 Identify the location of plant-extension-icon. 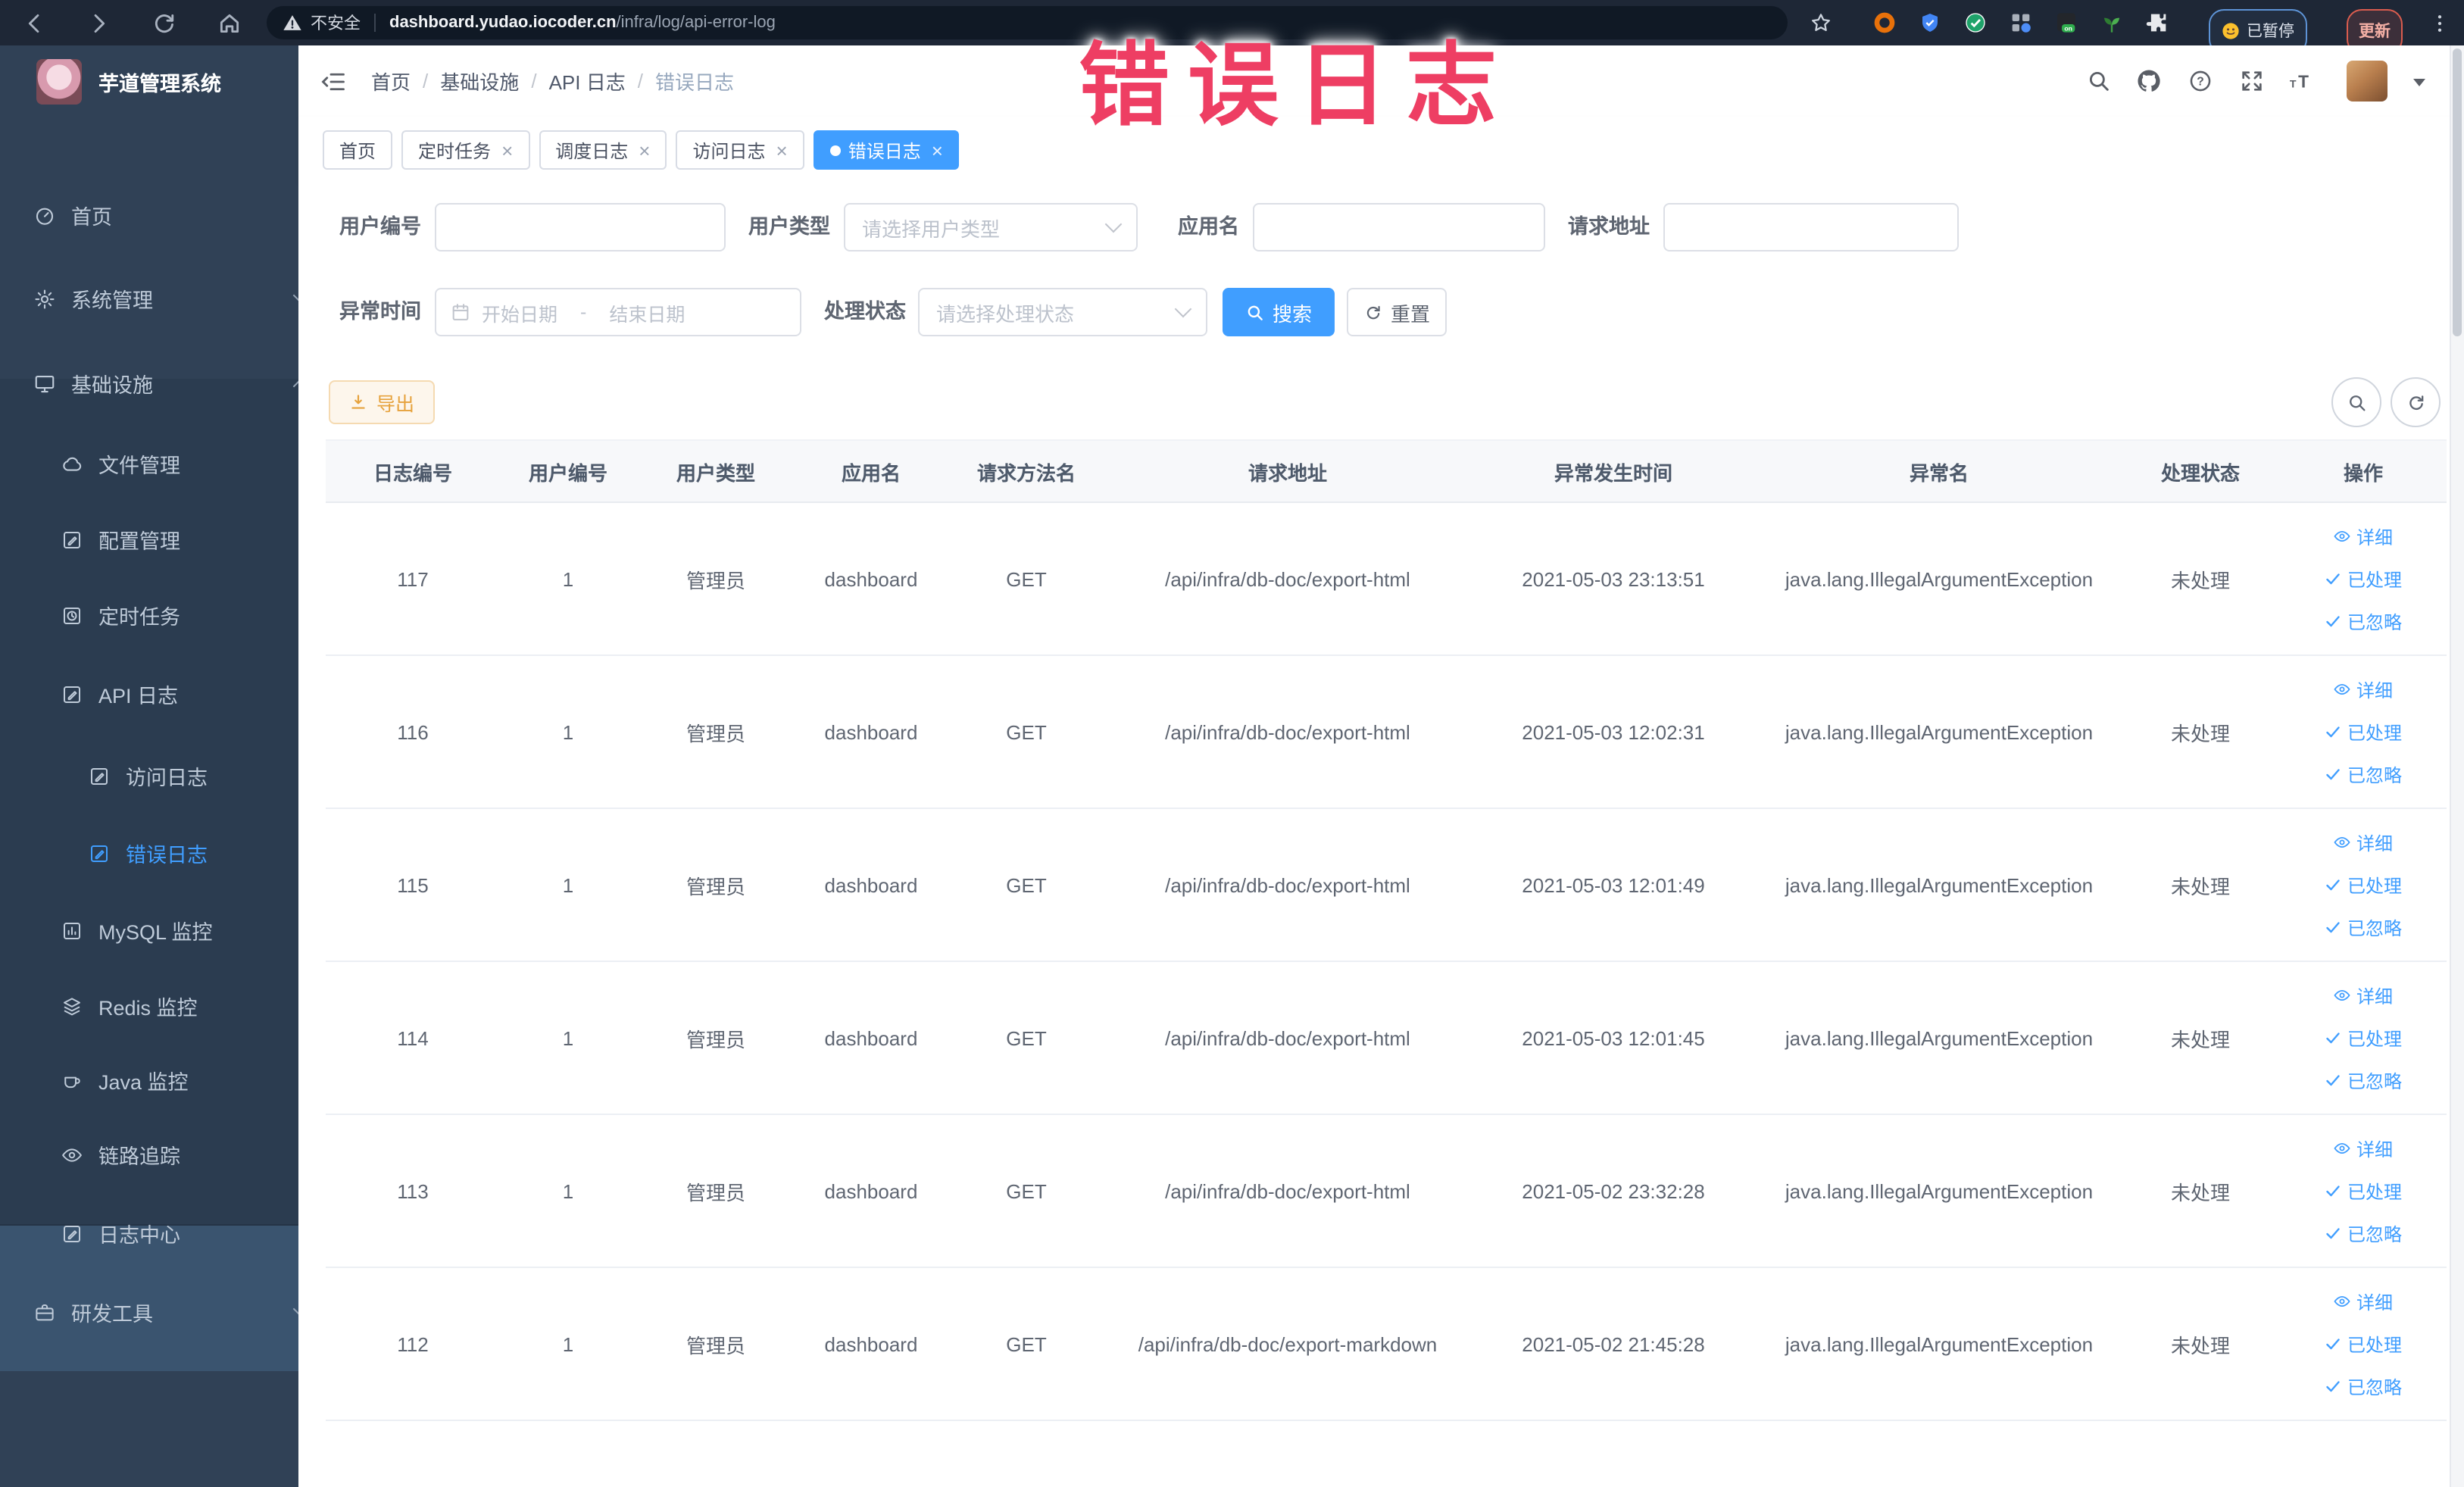
(2112, 23).